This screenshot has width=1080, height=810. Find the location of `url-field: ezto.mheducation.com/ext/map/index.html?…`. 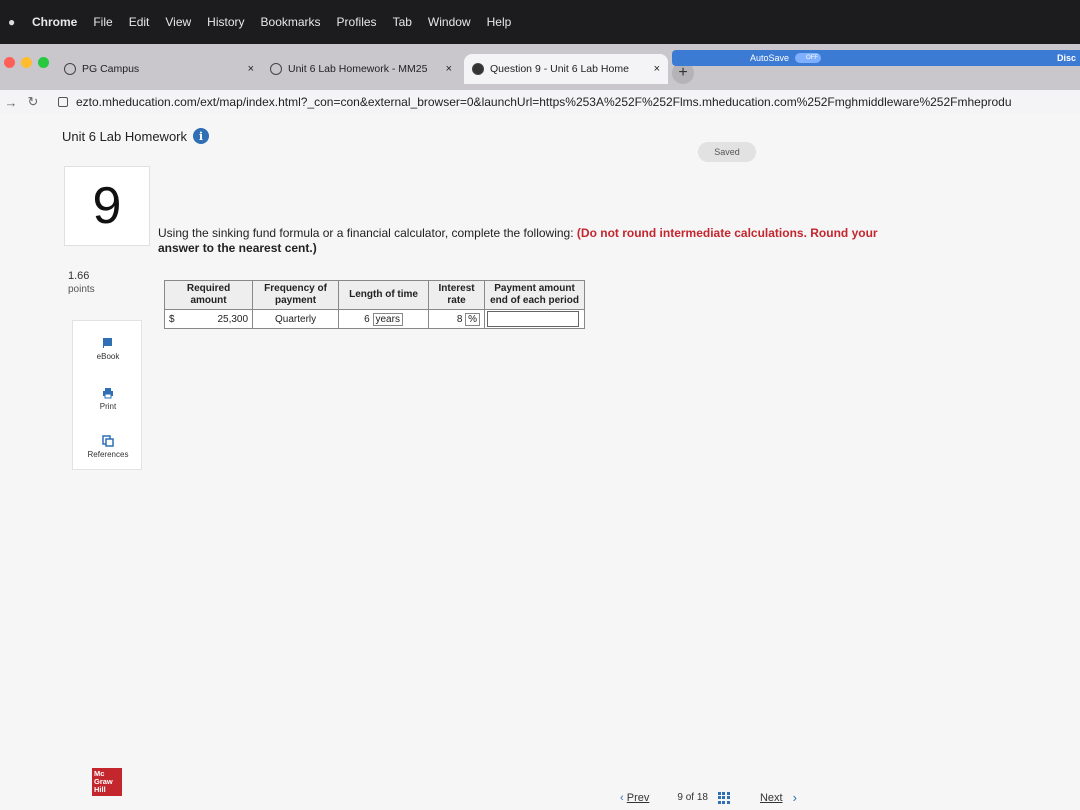

url-field: ezto.mheducation.com/ext/map/index.html?… is located at coordinates (578, 102).